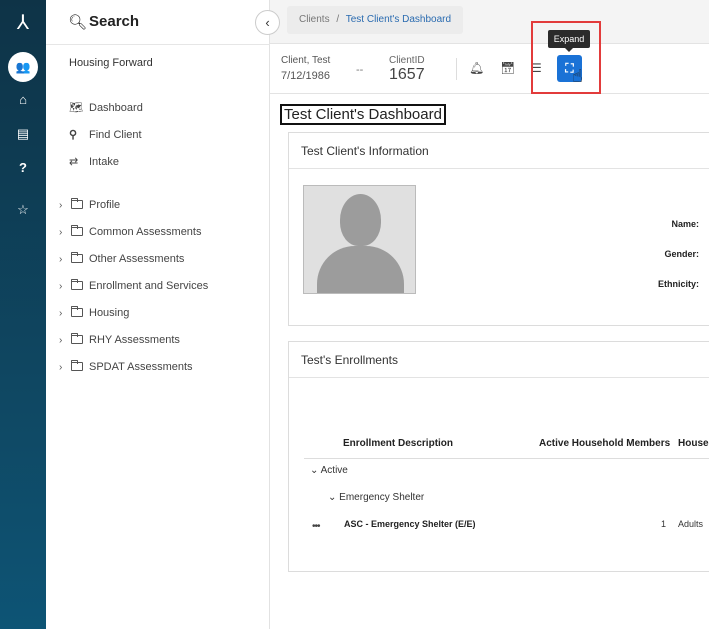 The height and width of the screenshot is (629, 709). Describe the element at coordinates (577, 76) in the screenshot. I see `hand-cursor-icon: ☝︎` at that location.